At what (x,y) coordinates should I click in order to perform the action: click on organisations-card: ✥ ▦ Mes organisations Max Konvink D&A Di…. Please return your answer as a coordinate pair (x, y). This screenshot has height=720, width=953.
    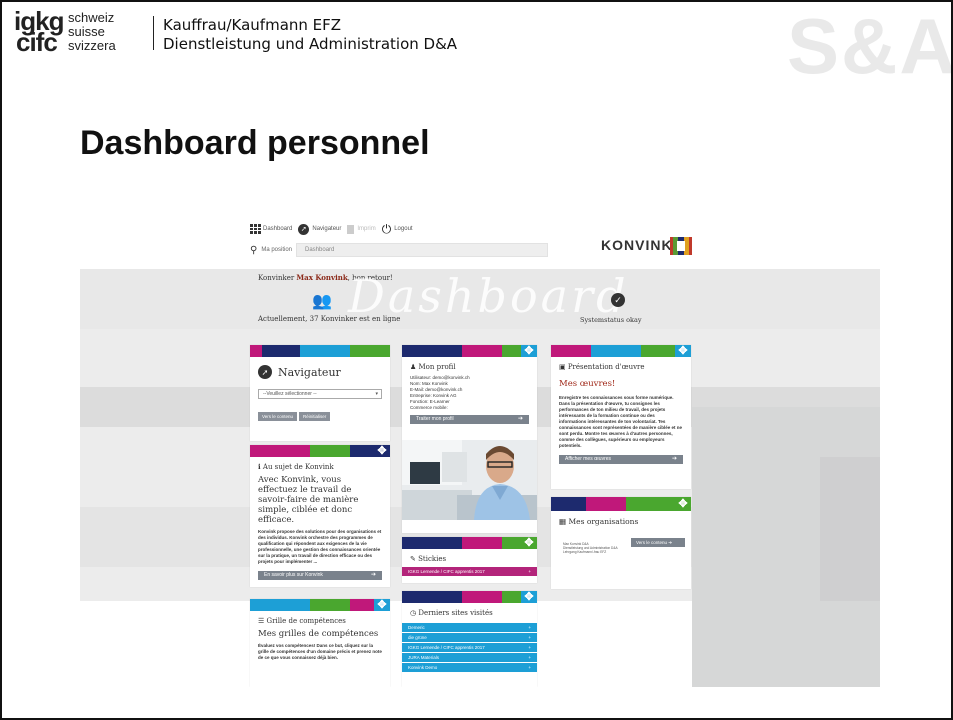
    Looking at the image, I should click on (621, 543).